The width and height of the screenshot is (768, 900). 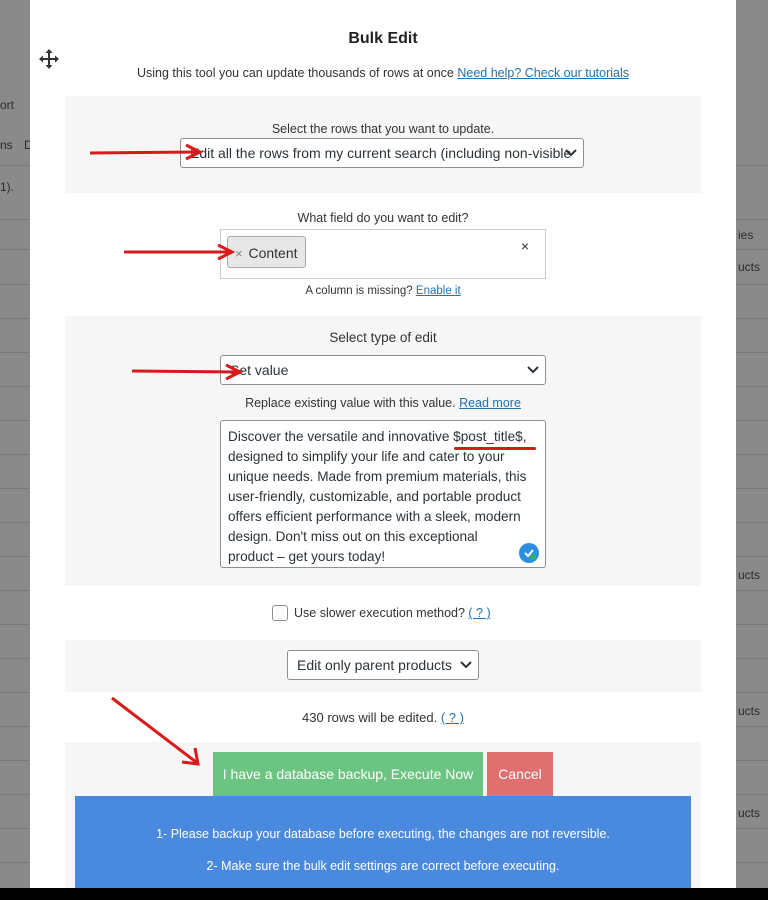 I want to click on slower-method-section: Use slower execution method? ( ? ), so click(x=383, y=613).